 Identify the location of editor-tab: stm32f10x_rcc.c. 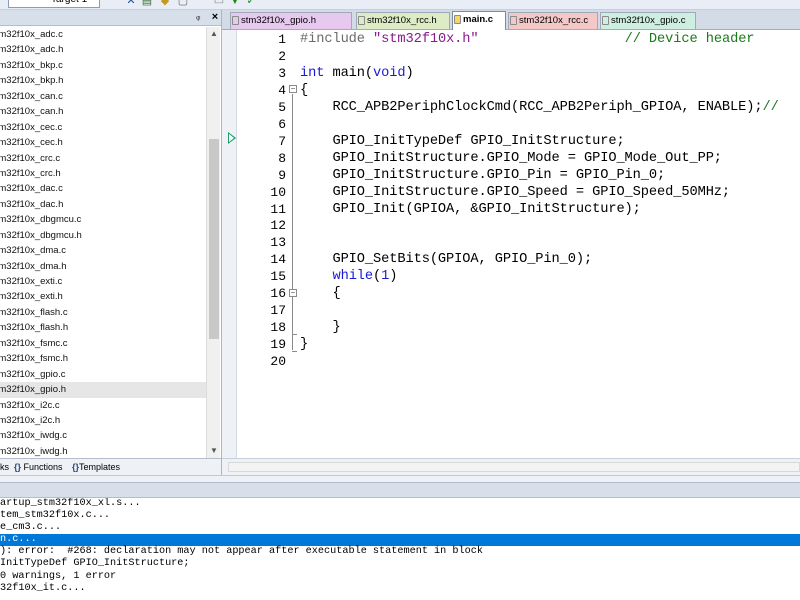
(553, 20).